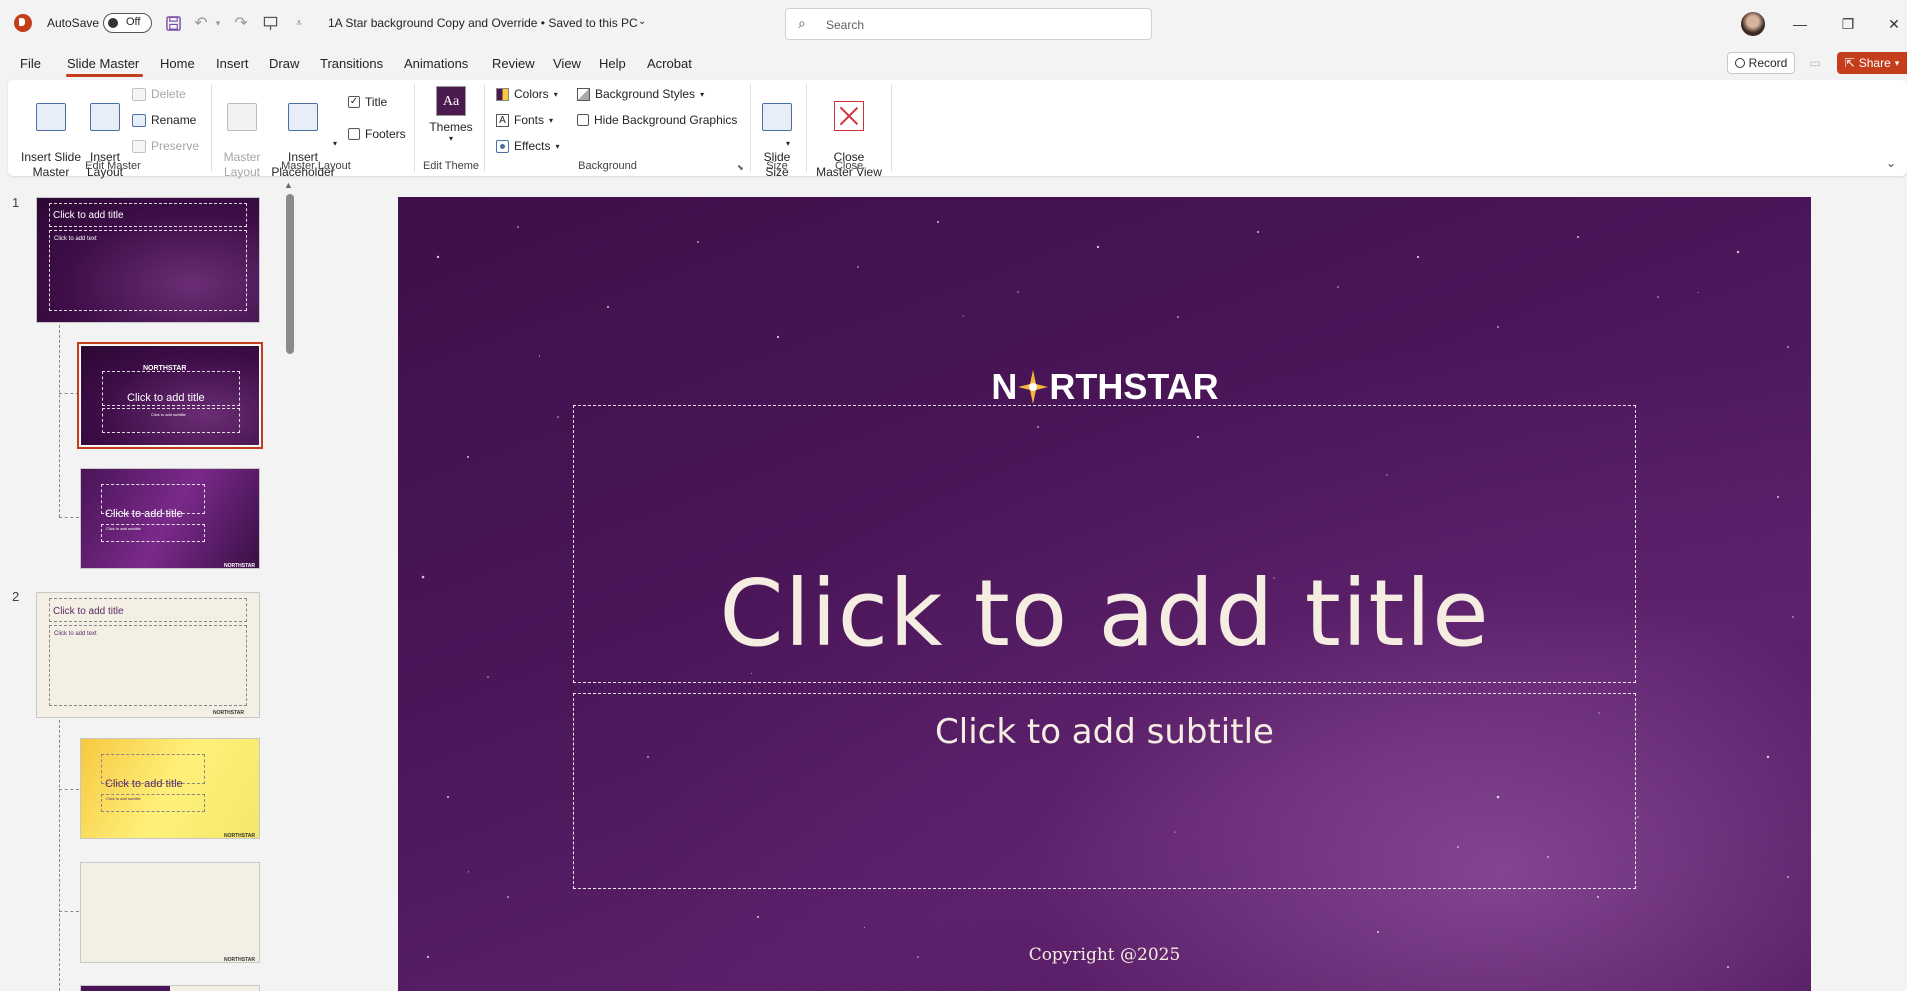  What do you see at coordinates (316, 166) in the screenshot?
I see `group-label-master-layout: Master Layout` at bounding box center [316, 166].